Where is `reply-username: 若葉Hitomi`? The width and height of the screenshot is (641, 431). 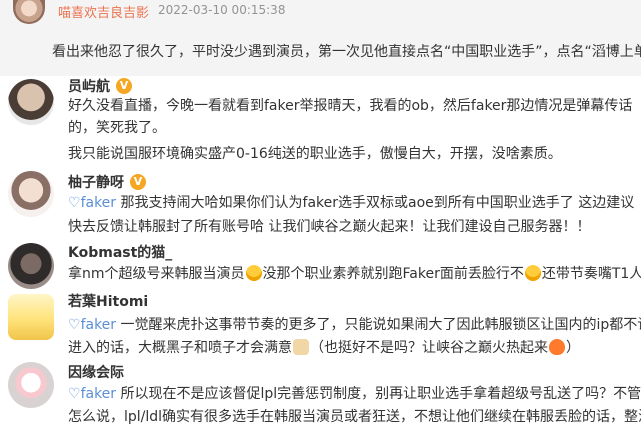 reply-username: 若葉Hitomi is located at coordinates (108, 301).